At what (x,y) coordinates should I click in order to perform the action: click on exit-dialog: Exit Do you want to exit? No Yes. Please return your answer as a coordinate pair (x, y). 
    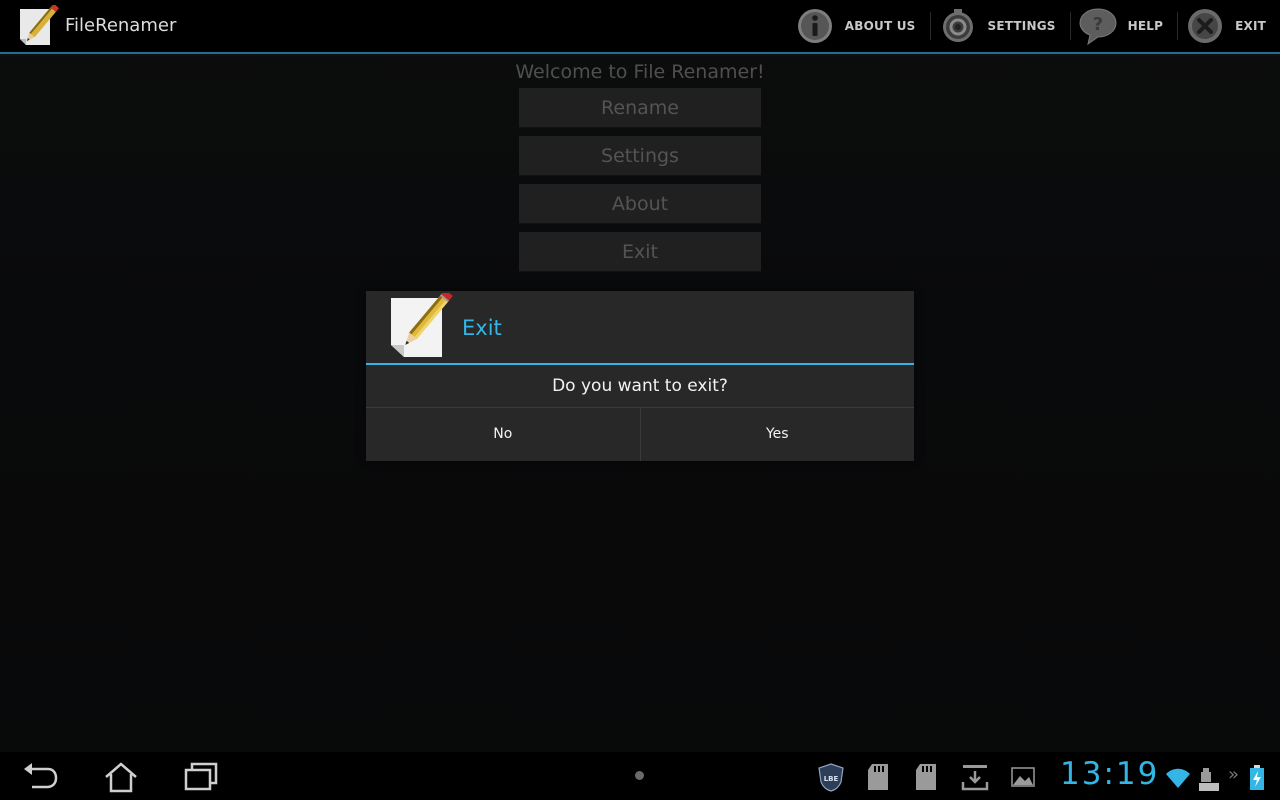
    Looking at the image, I should click on (640, 376).